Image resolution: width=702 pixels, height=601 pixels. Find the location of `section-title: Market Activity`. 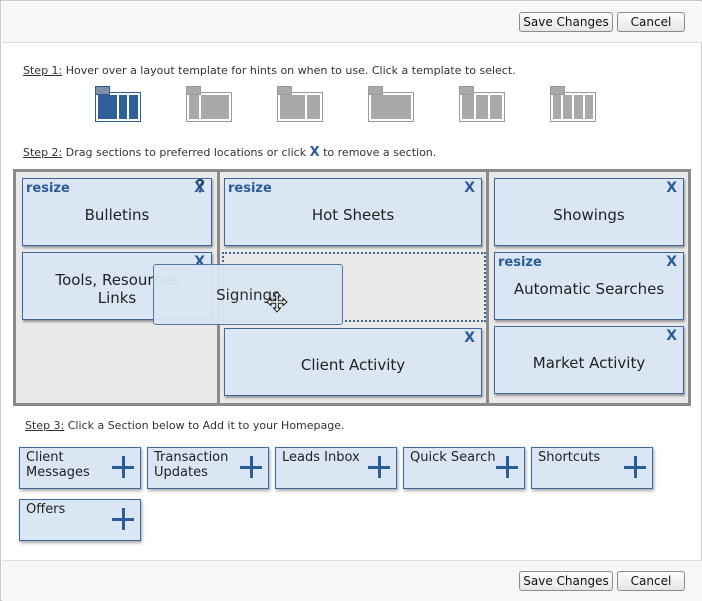

section-title: Market Activity is located at coordinates (589, 363).